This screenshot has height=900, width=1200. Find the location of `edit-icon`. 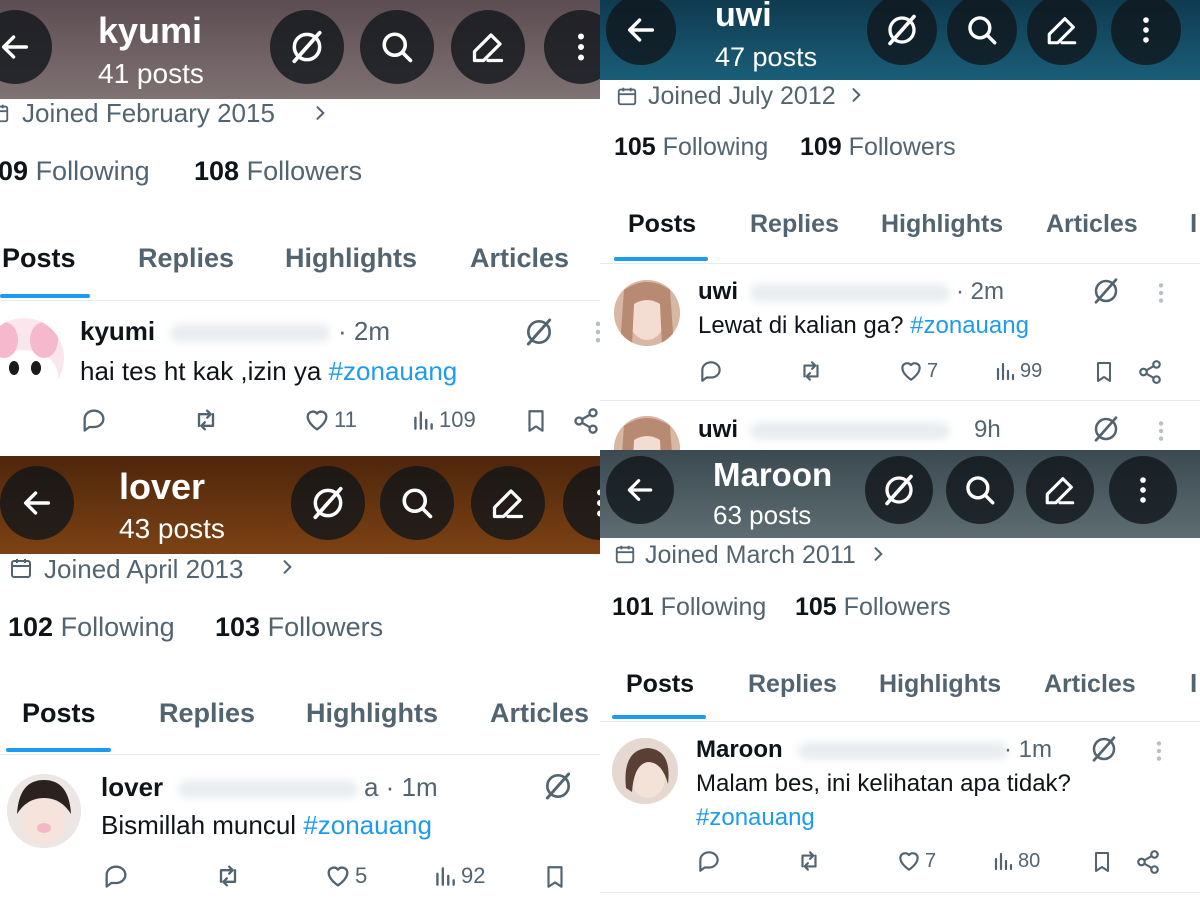

edit-icon is located at coordinates (1060, 491).